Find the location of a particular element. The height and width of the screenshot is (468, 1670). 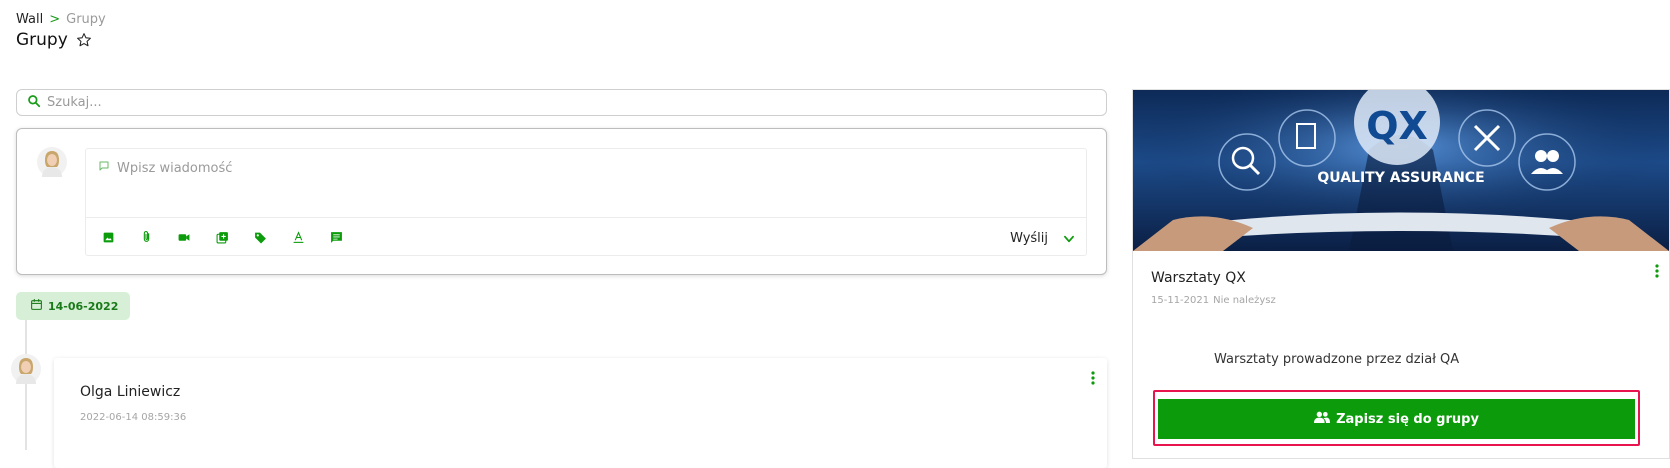

group-membership: Nie należysz is located at coordinates (1244, 300).